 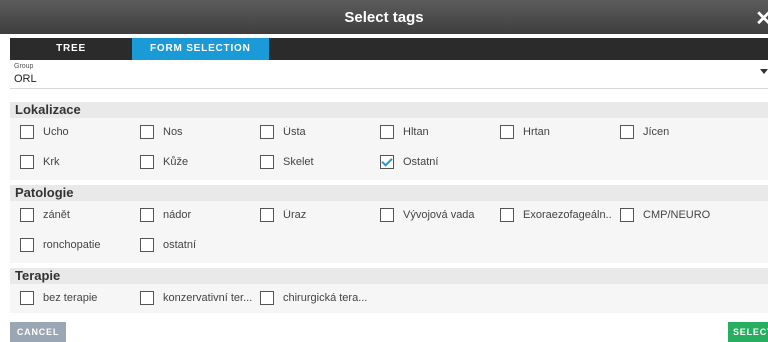 What do you see at coordinates (316, 132) in the screenshot?
I see `tag-checkbox-item: Ústa` at bounding box center [316, 132].